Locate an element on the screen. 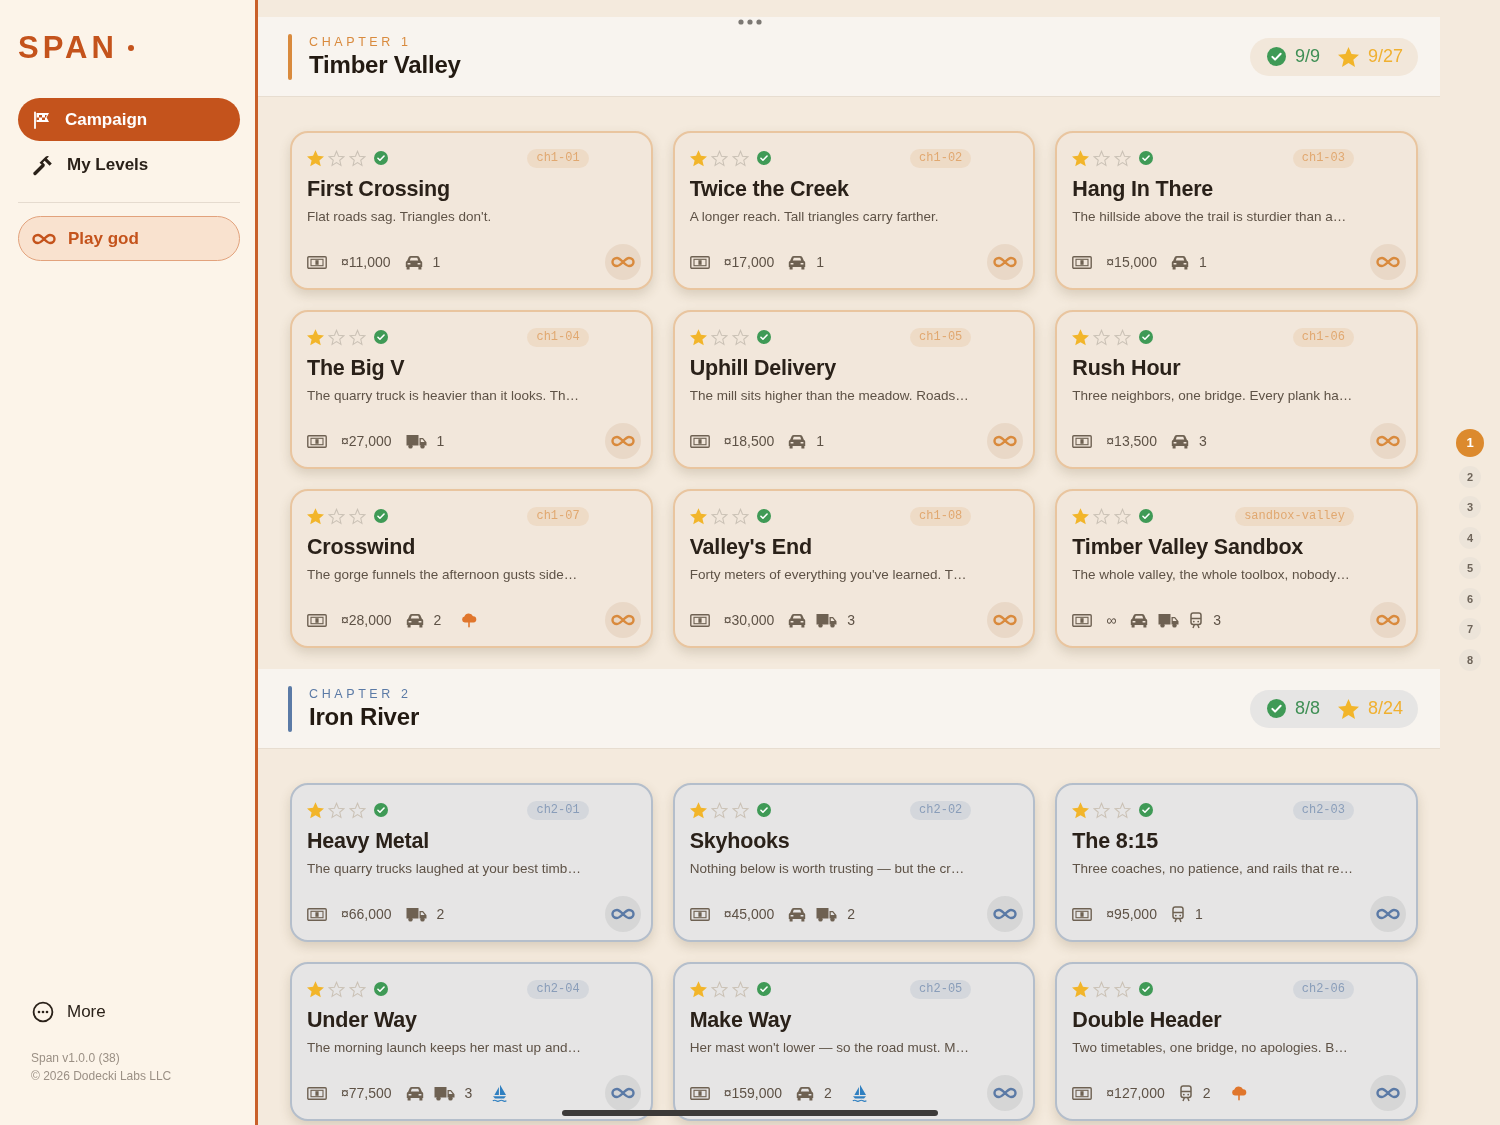 This screenshot has width=1500, height=1125. level-id-tag: ch1-05 is located at coordinates (941, 337).